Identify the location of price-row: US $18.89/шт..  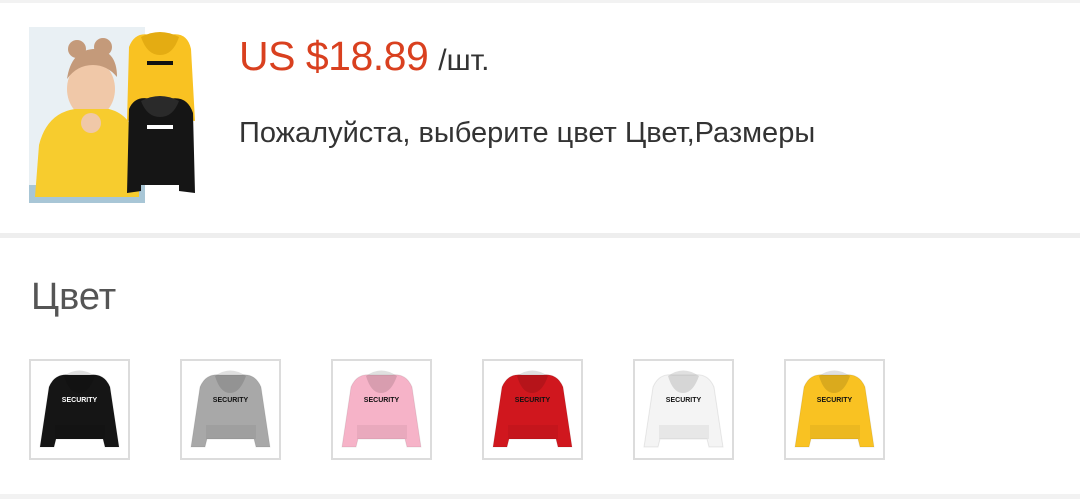
(364, 58).